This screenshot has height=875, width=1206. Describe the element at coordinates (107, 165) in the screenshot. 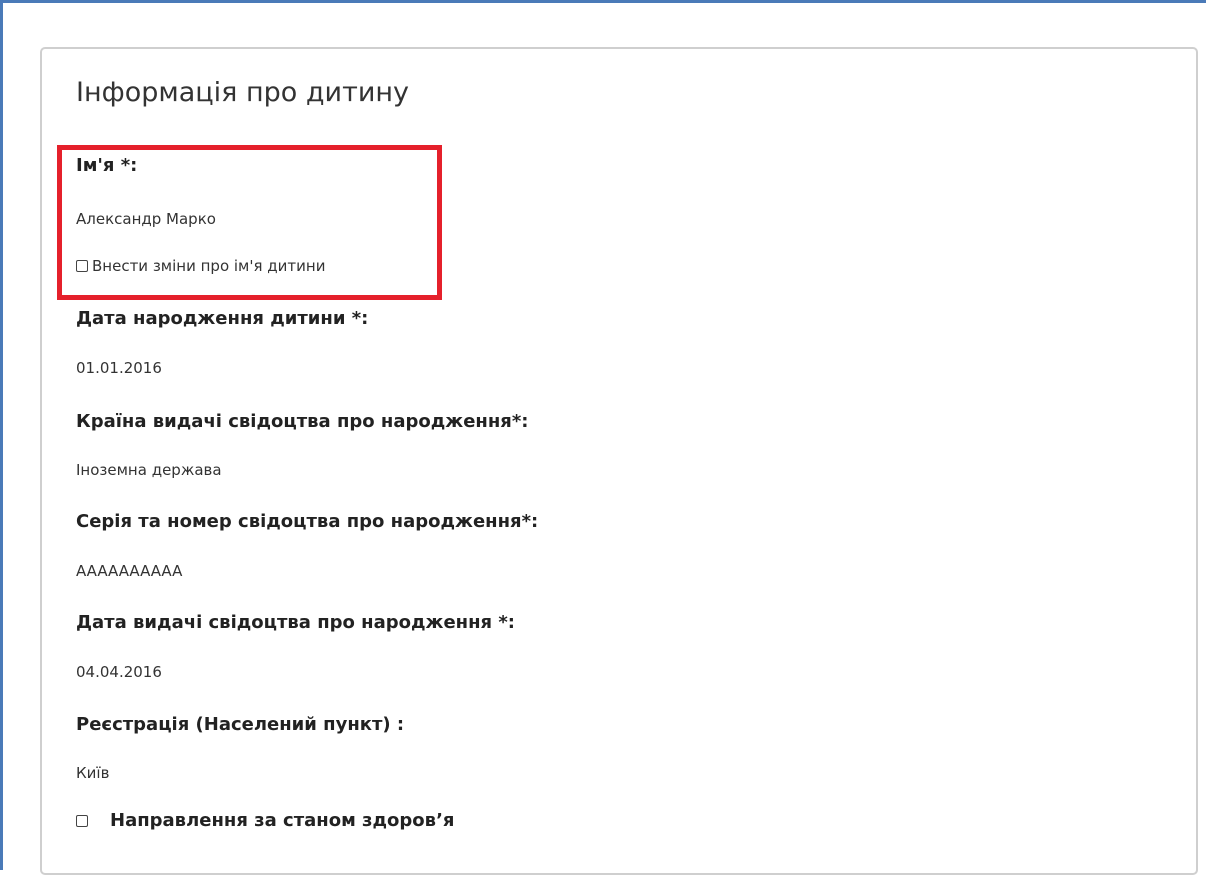

I see `name-label: Ім'я *:` at that location.